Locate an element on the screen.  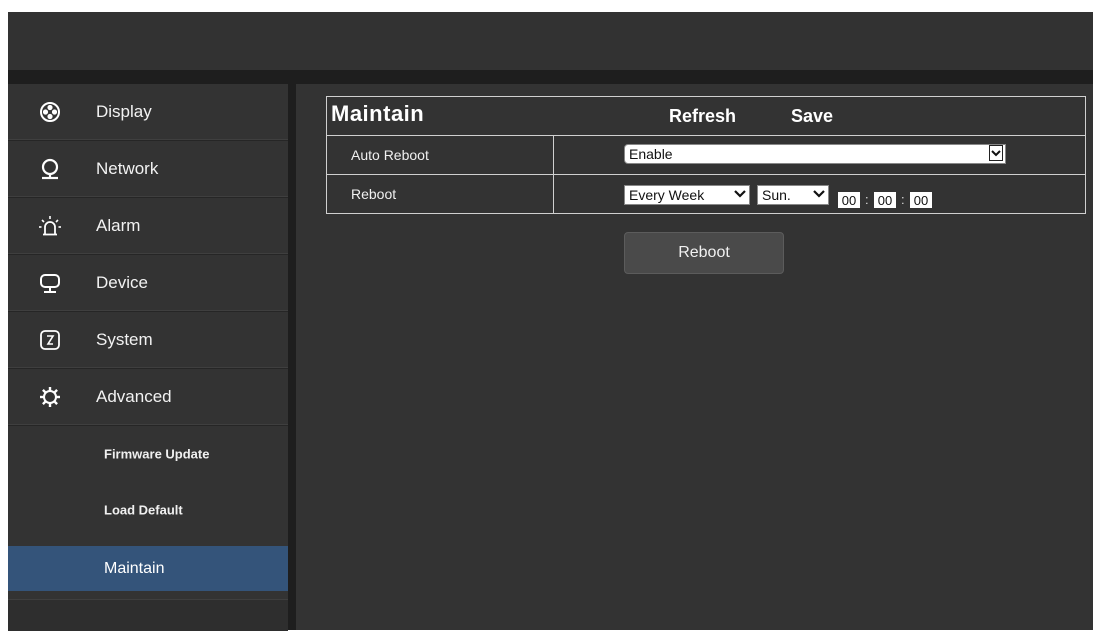
reboot-frequency-select: Every Week is located at coordinates (687, 195).